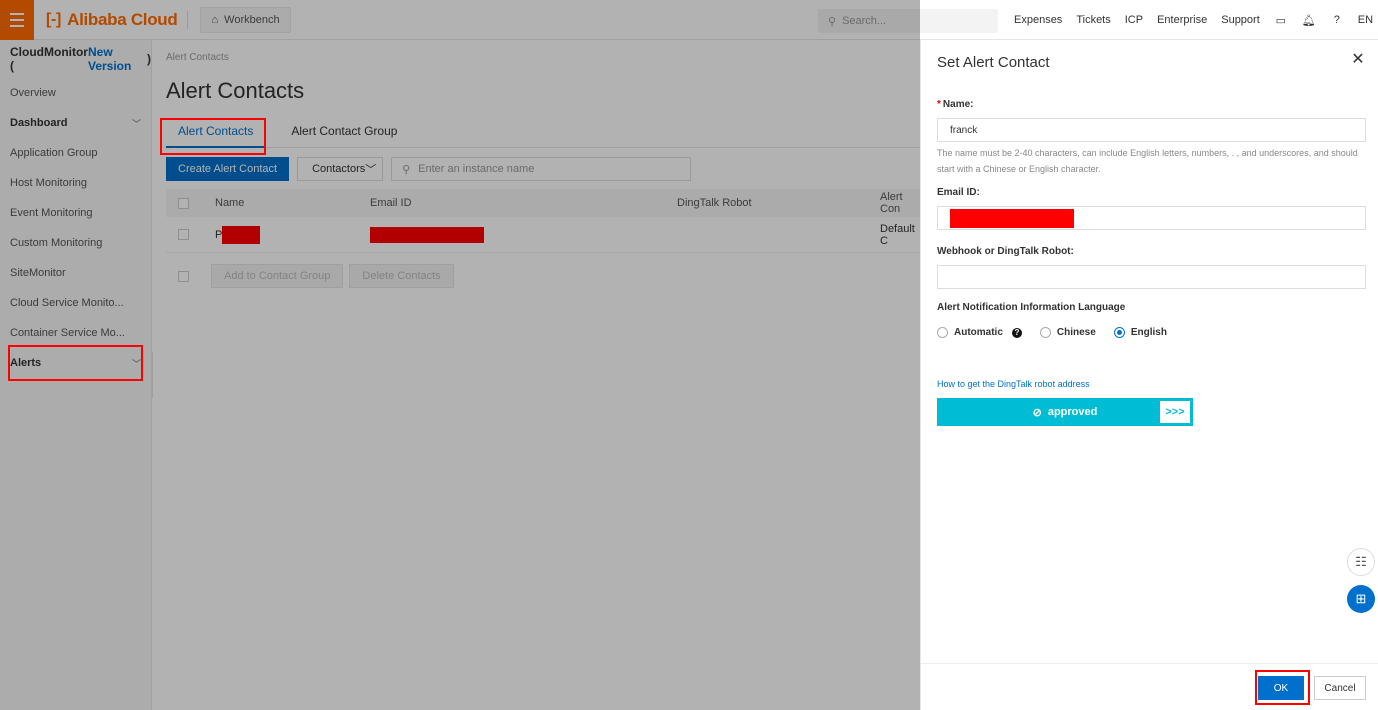 This screenshot has width=1378, height=710. Describe the element at coordinates (958, 192) in the screenshot. I see `email-label: Email ID:` at that location.